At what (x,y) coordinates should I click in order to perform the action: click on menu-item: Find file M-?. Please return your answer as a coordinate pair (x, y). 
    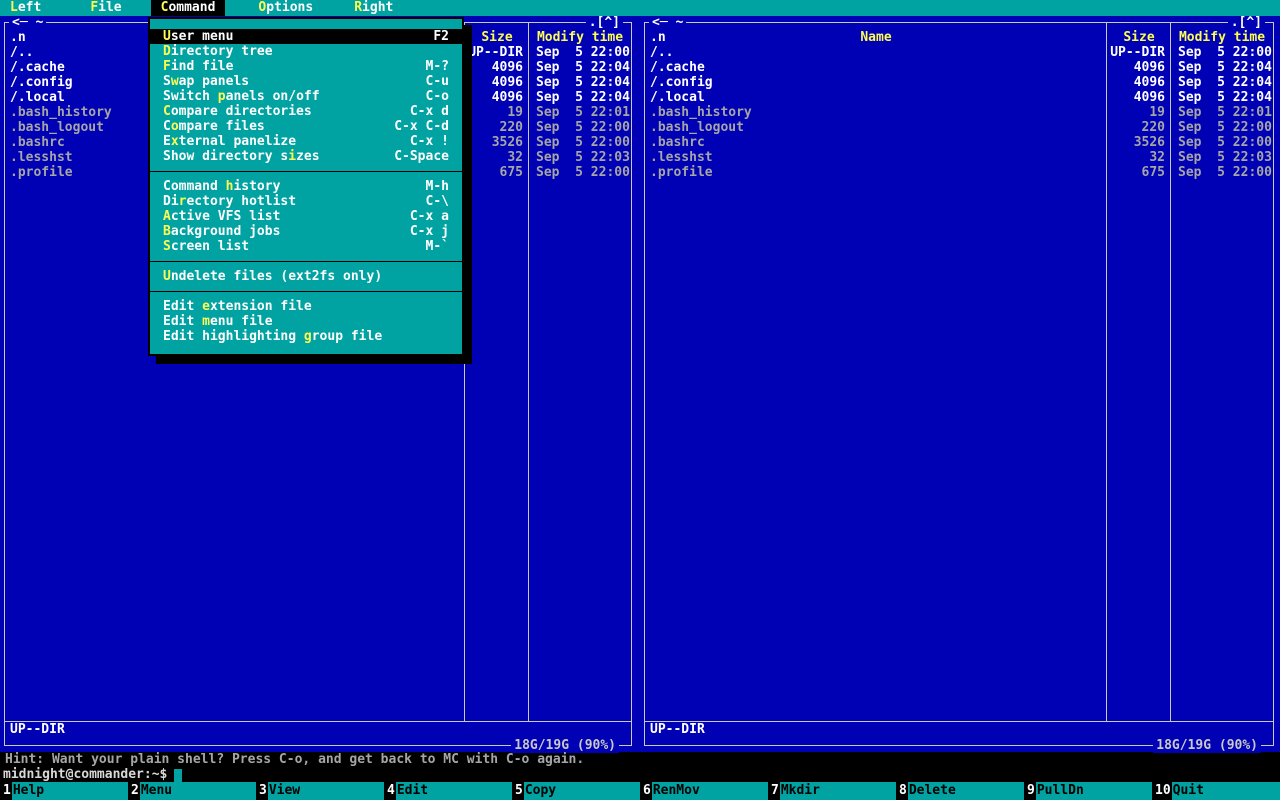
    Looking at the image, I should click on (306, 66).